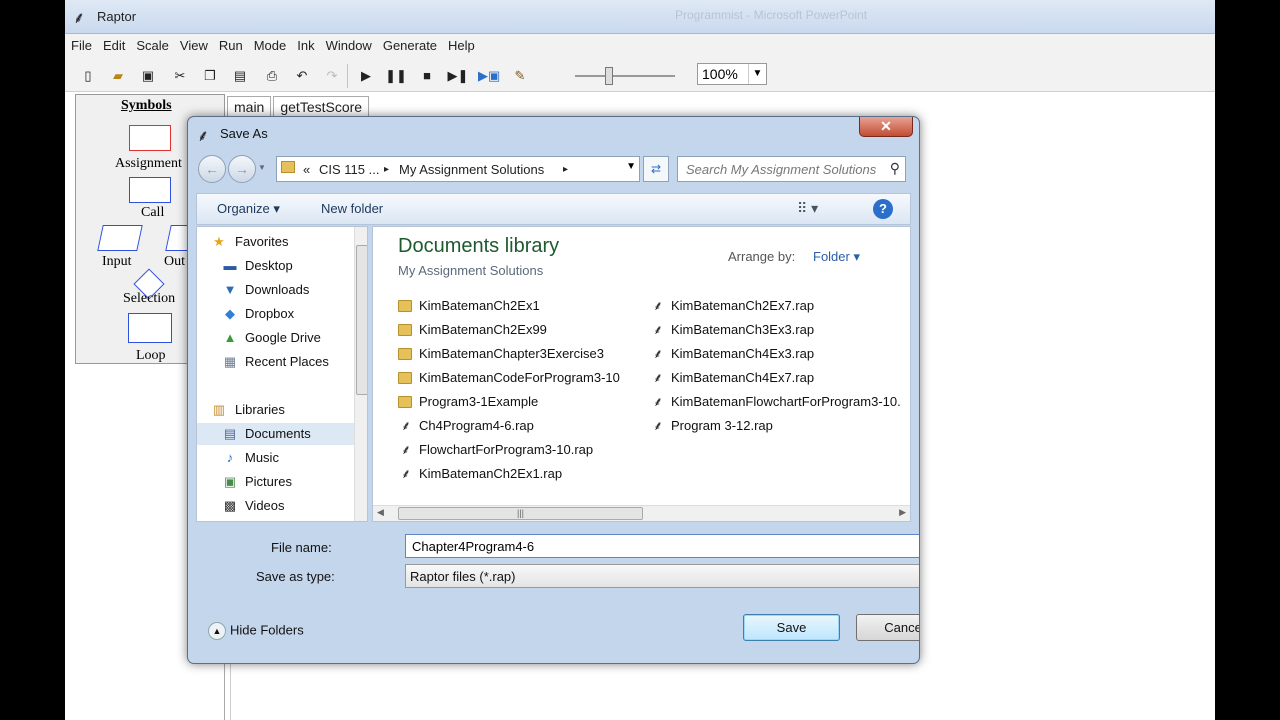  I want to click on file-list-item: Program3-1Example, so click(528, 402).